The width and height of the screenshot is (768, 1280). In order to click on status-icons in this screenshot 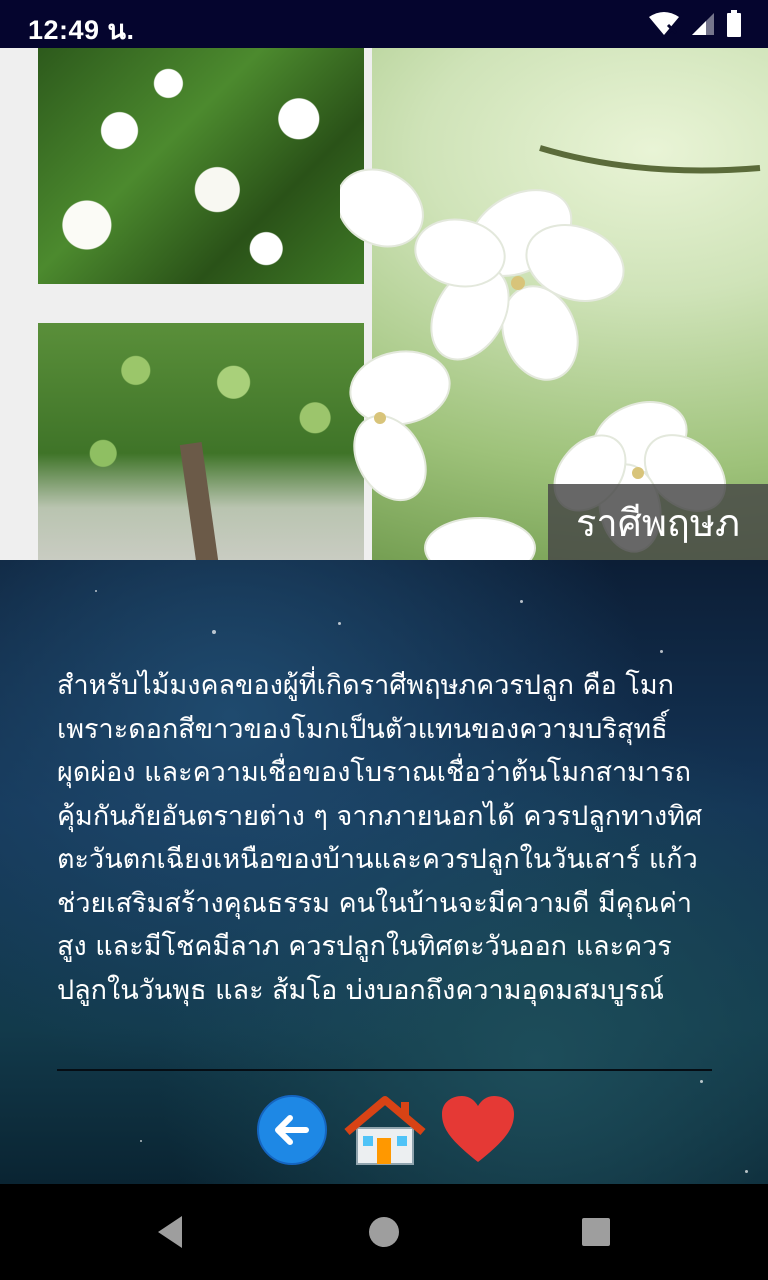, I will do `click(695, 24)`.